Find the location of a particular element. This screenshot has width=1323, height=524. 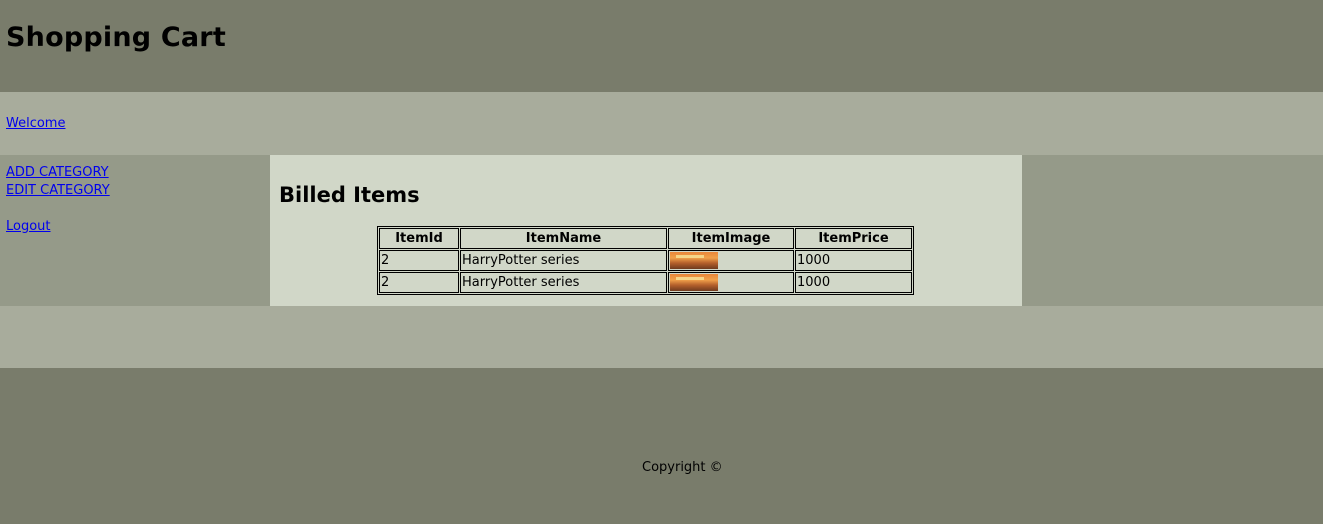

column-header-itemprice: ItemPrice is located at coordinates (853, 238).